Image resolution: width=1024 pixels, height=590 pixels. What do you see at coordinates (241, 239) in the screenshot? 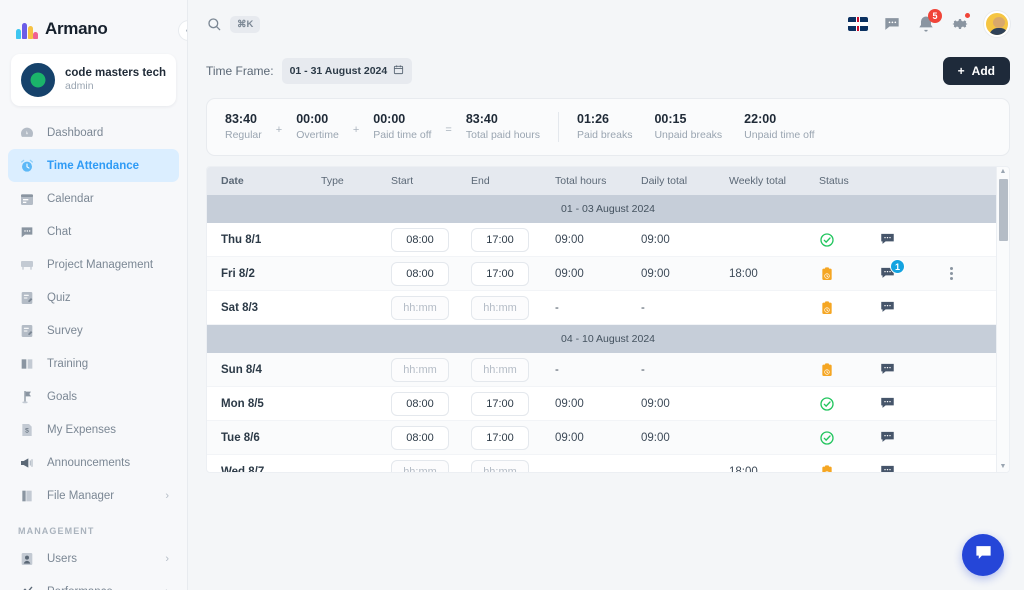
I see `cell-date: Thu 8/1` at bounding box center [241, 239].